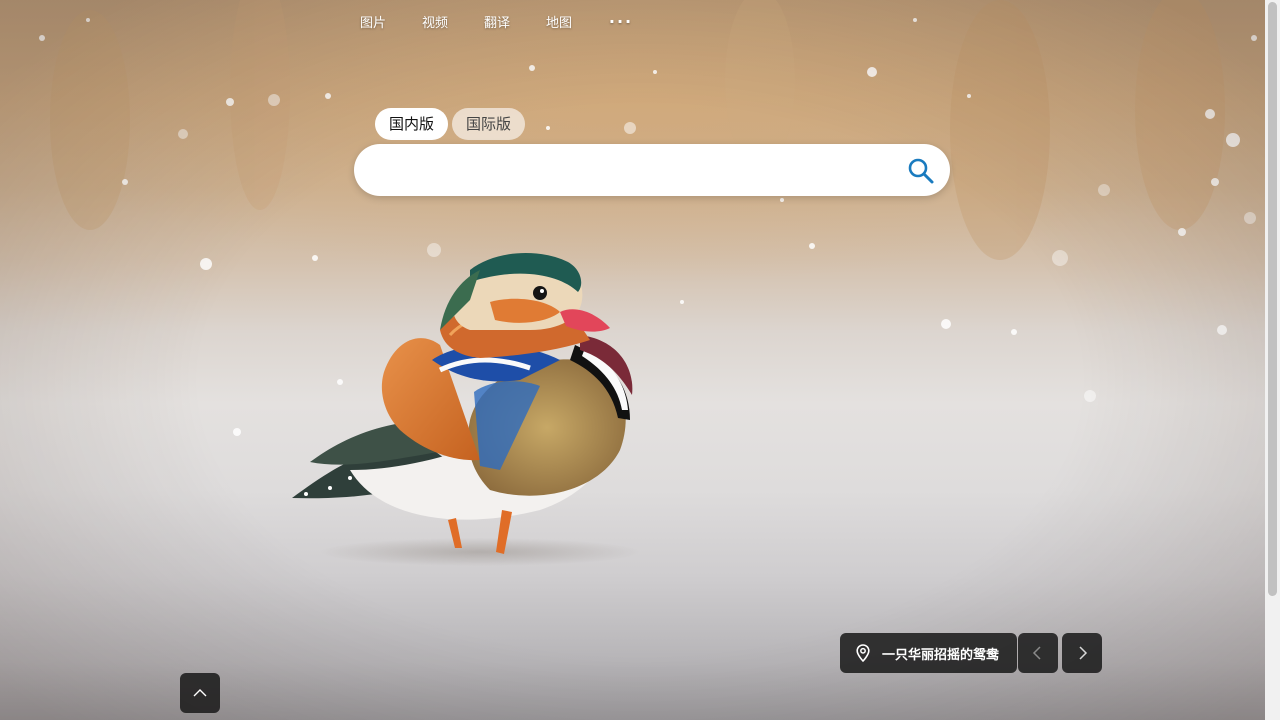  I want to click on nav-item-maps: 地图, so click(559, 24).